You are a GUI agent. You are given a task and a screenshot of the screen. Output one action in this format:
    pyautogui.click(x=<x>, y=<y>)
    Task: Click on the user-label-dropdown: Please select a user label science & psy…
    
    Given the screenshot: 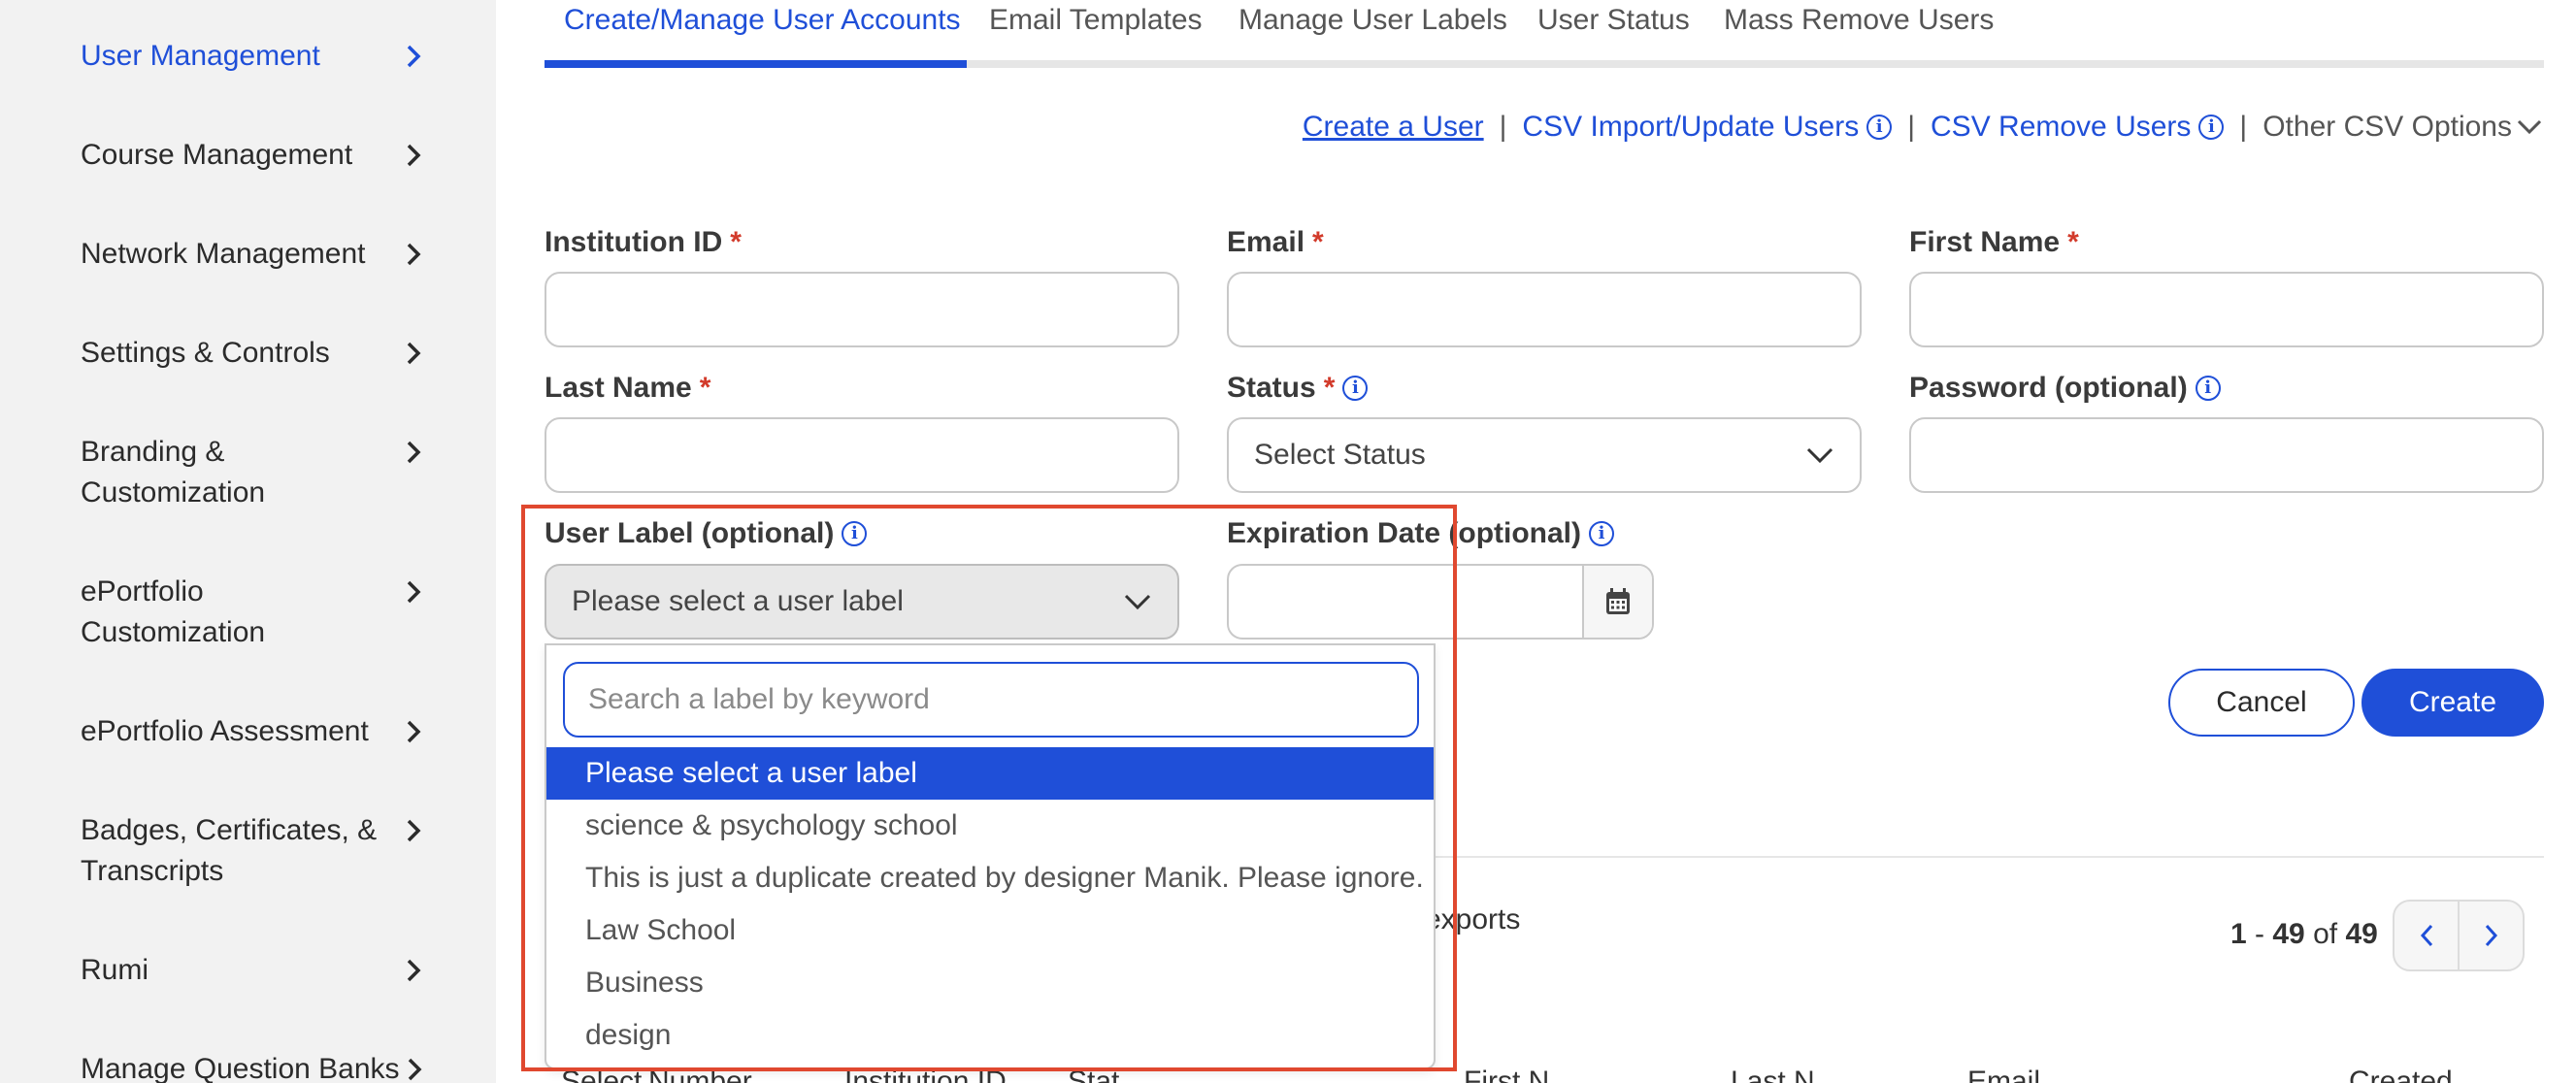 What is the action you would take?
    pyautogui.click(x=990, y=856)
    